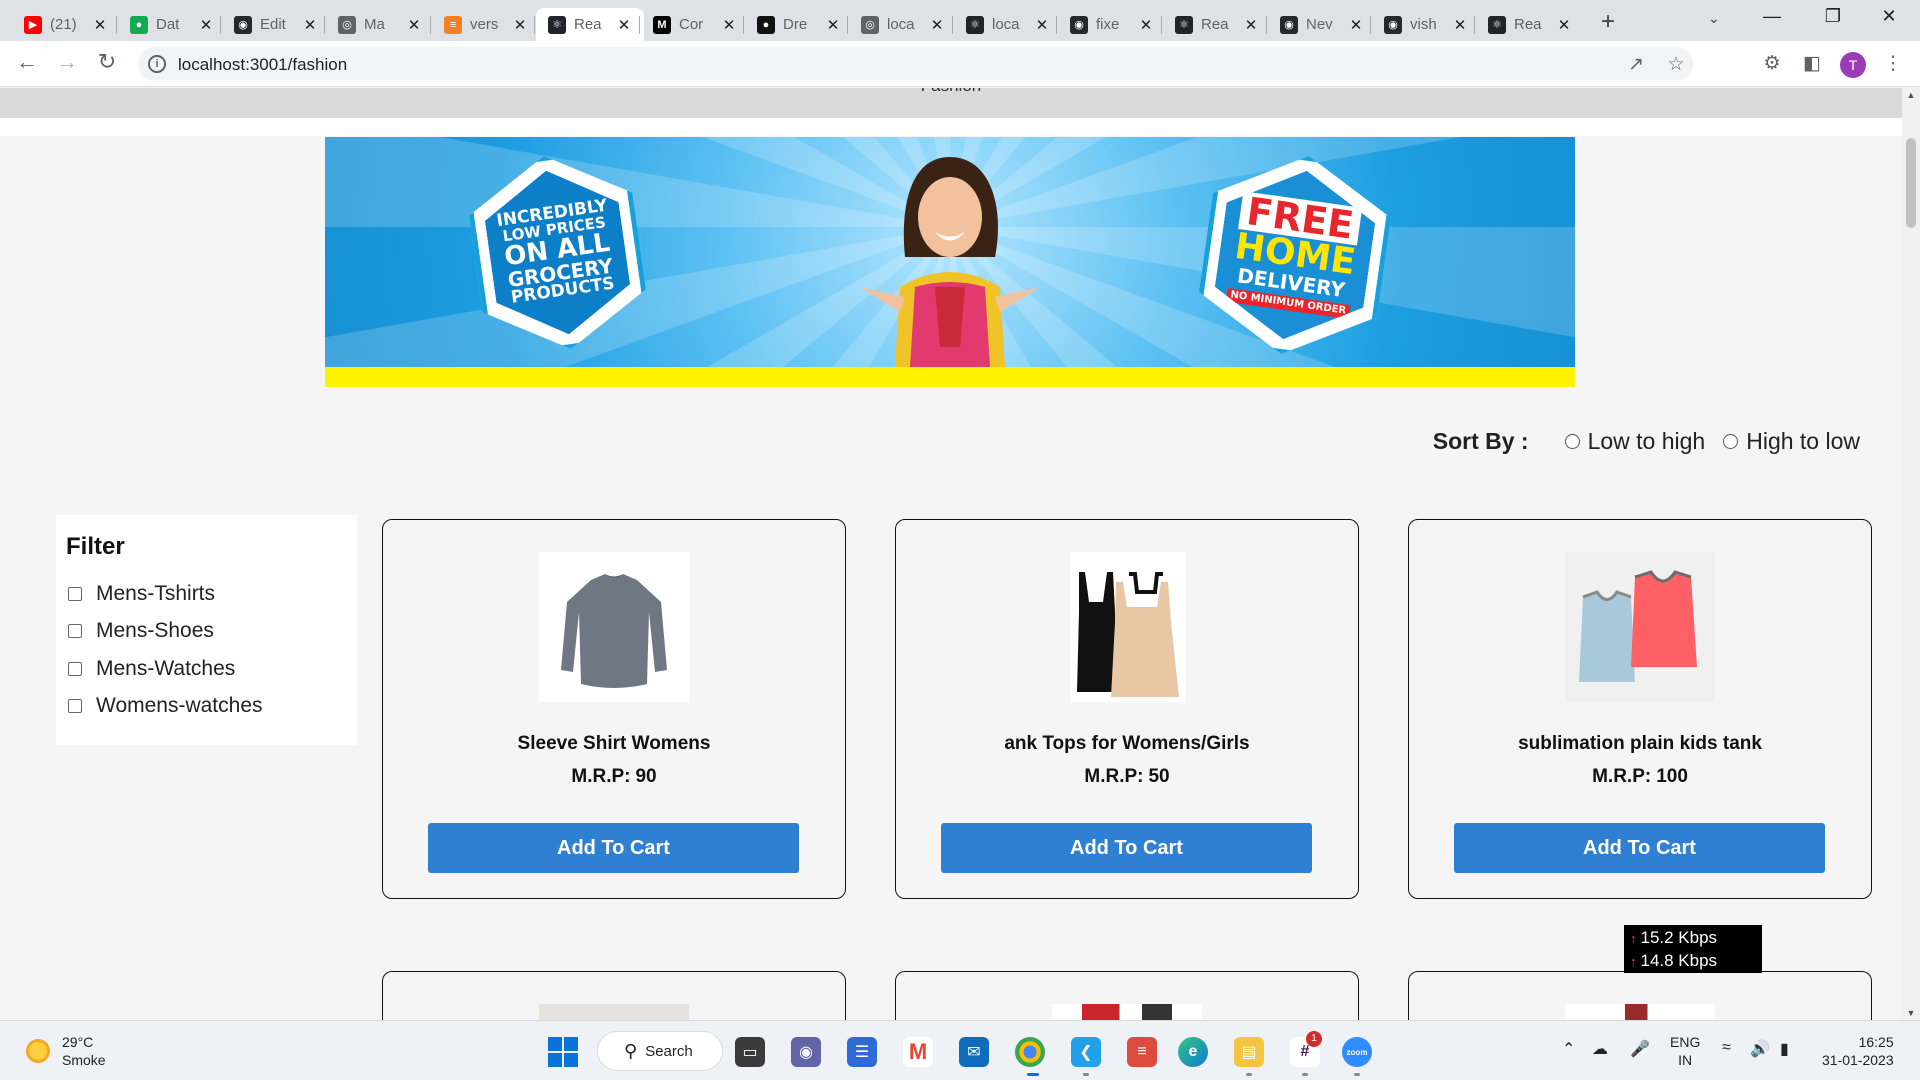 The height and width of the screenshot is (1080, 1920). Describe the element at coordinates (1030, 1052) in the screenshot. I see `chrome-icon` at that location.